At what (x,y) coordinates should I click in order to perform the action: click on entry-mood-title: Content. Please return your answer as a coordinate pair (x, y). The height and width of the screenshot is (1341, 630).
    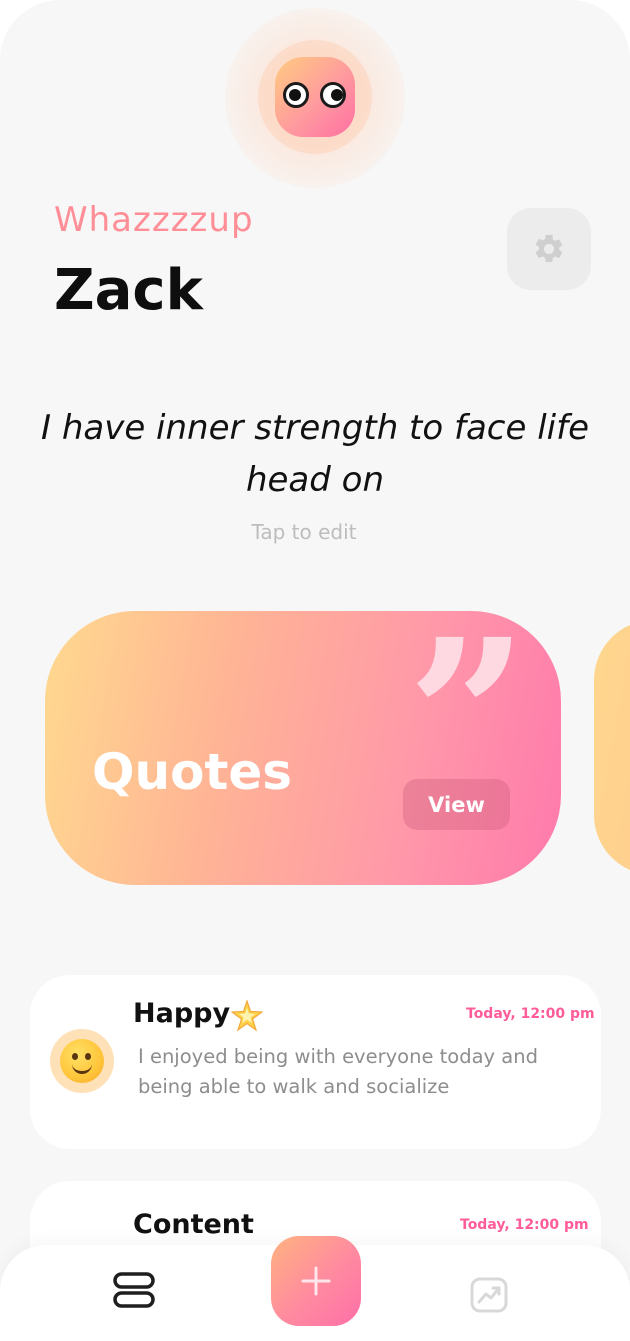
    Looking at the image, I should click on (193, 1224).